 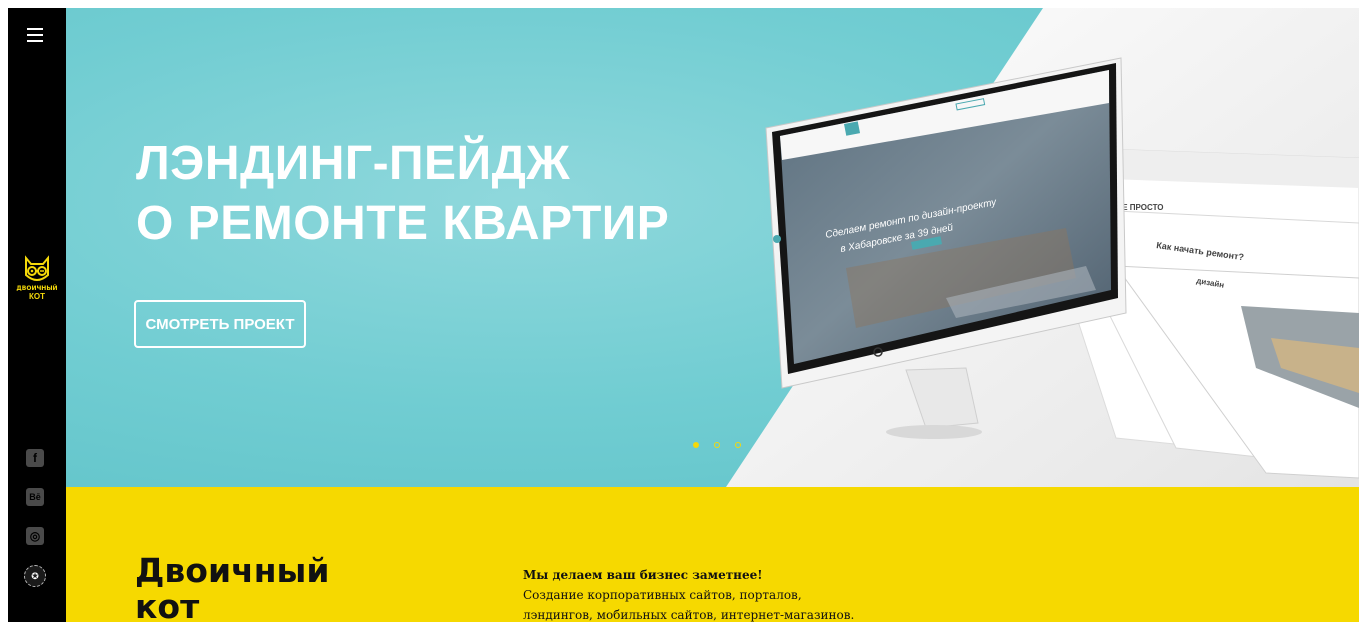 I want to click on sidebar: ДВОИЧНЫЙ КОТ f Bē ◎ ✪, so click(x=37, y=315).